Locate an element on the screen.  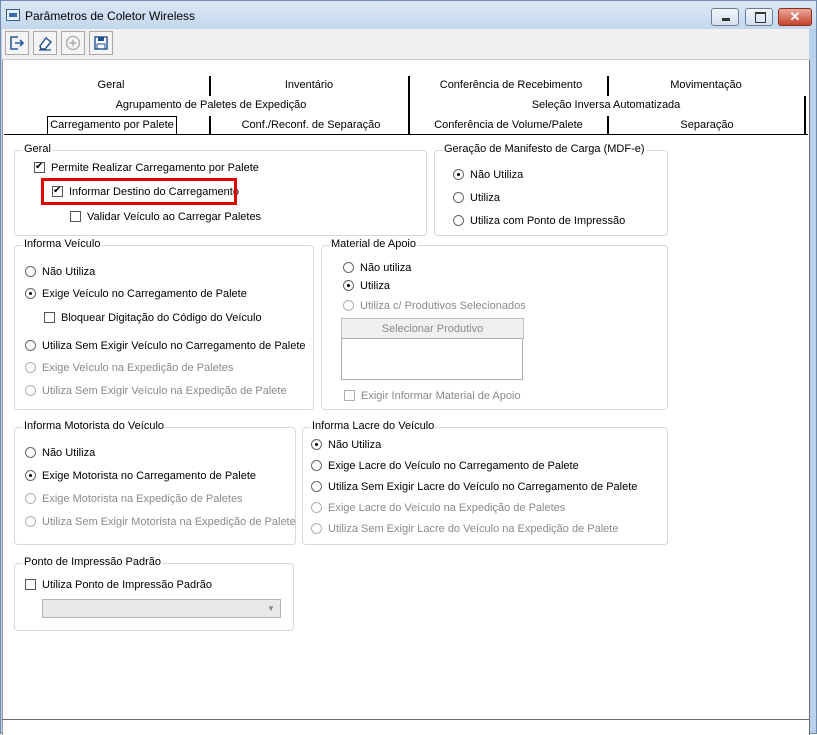
eraser-icon is located at coordinates (46, 44).